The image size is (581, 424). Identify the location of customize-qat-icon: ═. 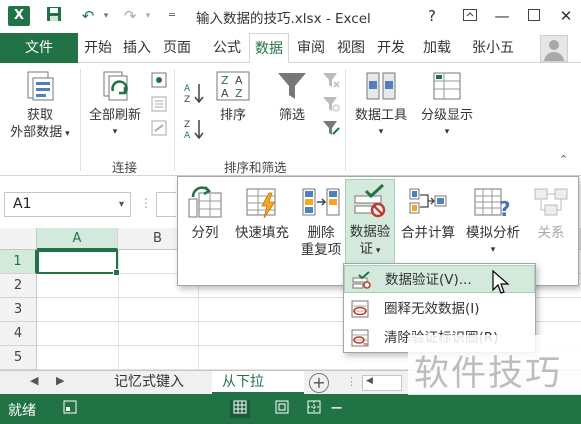
(172, 16).